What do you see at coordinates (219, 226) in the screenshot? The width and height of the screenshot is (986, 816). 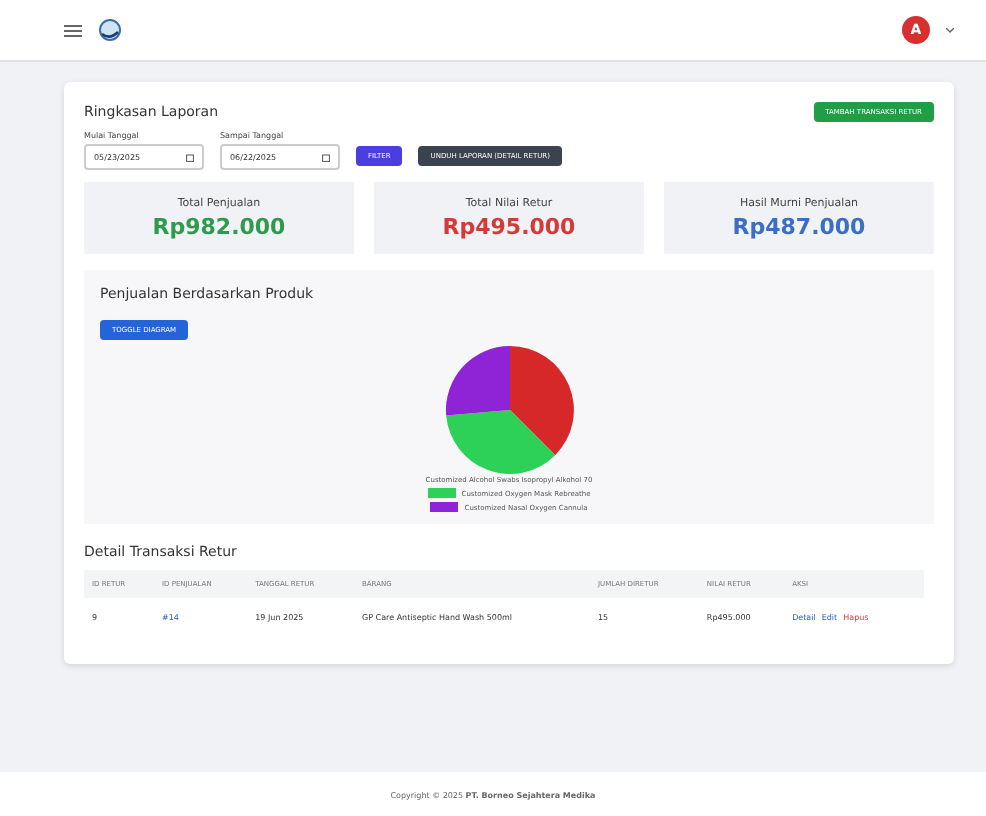 I see `stat-value: Rp982.000` at bounding box center [219, 226].